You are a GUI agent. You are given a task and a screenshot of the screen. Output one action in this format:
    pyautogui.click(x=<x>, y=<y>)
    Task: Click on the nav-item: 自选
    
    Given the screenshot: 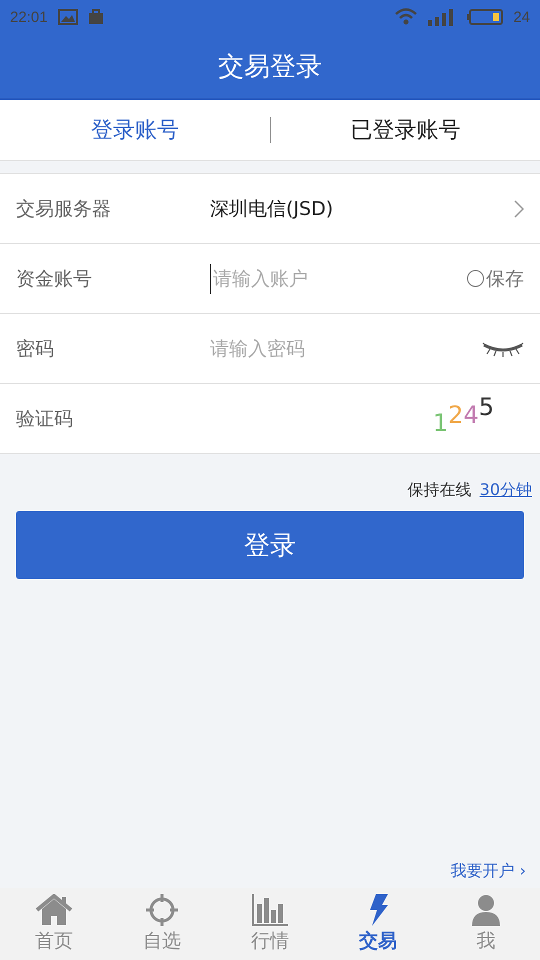 What is the action you would take?
    pyautogui.click(x=162, y=924)
    